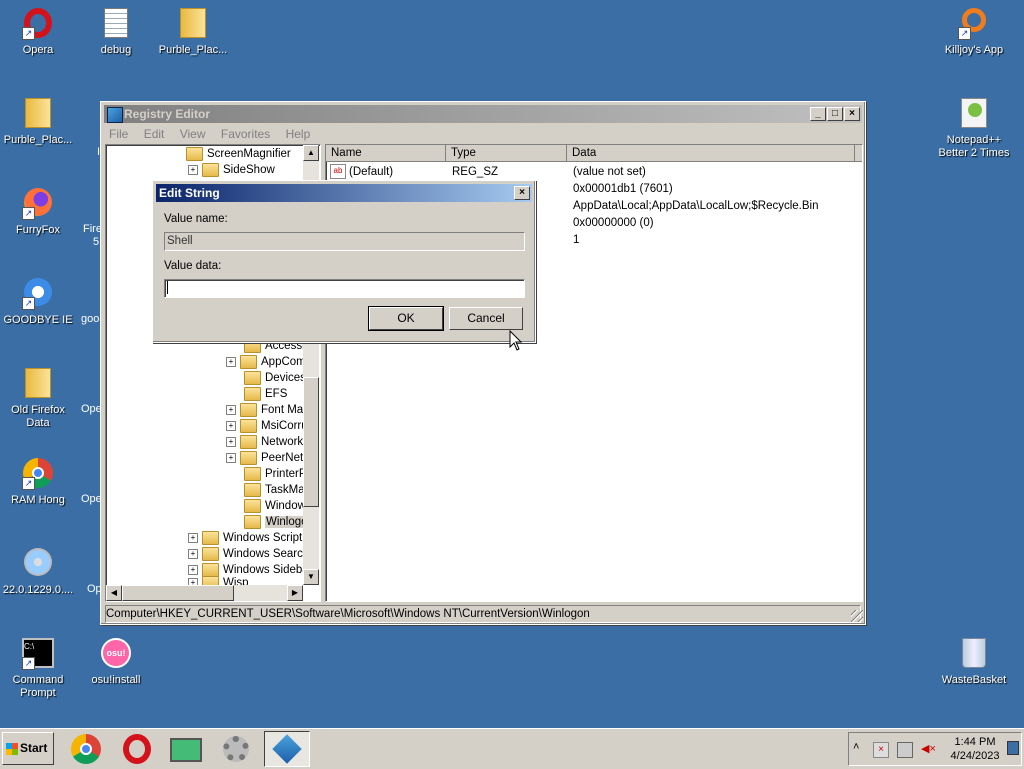  I want to click on desktop-icon-killjoys-app: ↗ Killjoy's App, so click(974, 32).